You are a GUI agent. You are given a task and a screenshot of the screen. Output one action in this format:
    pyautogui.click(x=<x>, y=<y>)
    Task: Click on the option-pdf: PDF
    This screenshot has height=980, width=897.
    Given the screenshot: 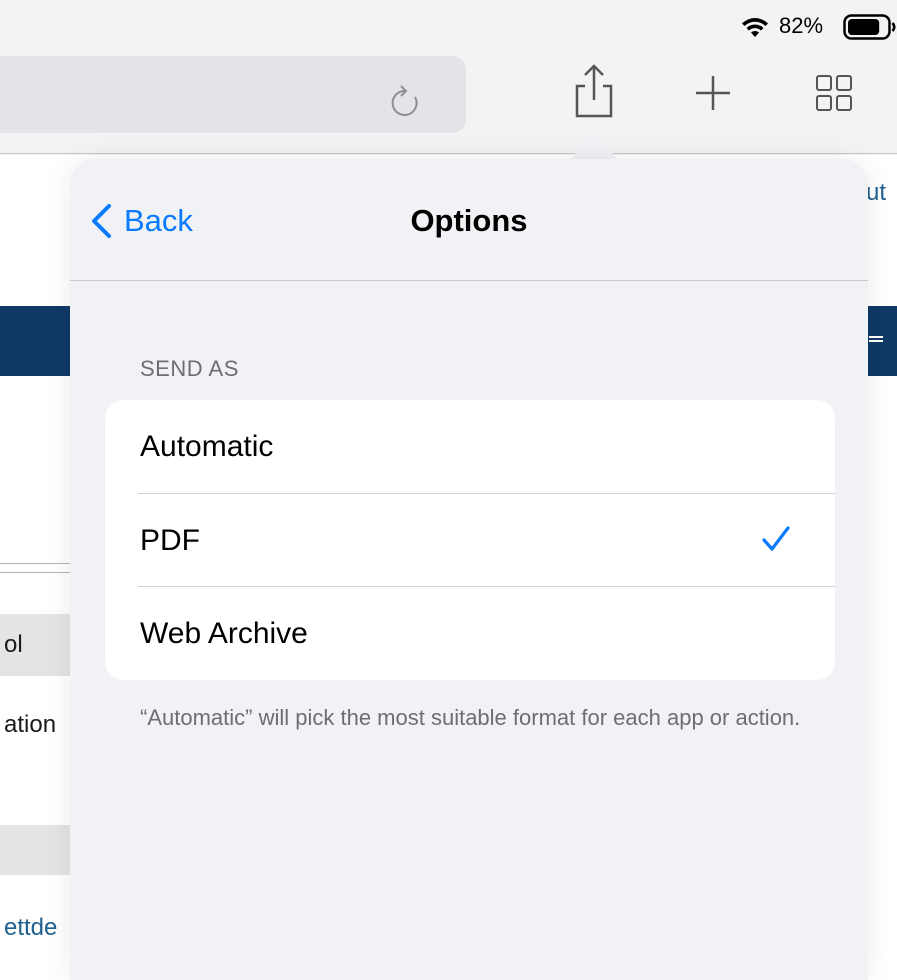 What is the action you would take?
    pyautogui.click(x=470, y=540)
    